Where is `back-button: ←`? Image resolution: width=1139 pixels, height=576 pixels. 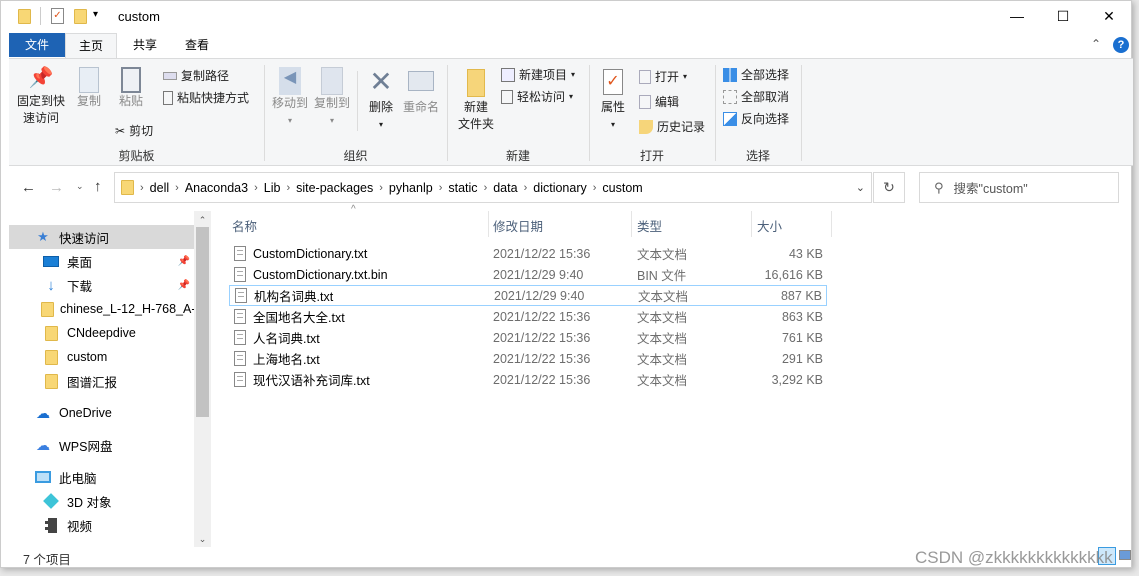
back-button: ← is located at coordinates (28, 187).